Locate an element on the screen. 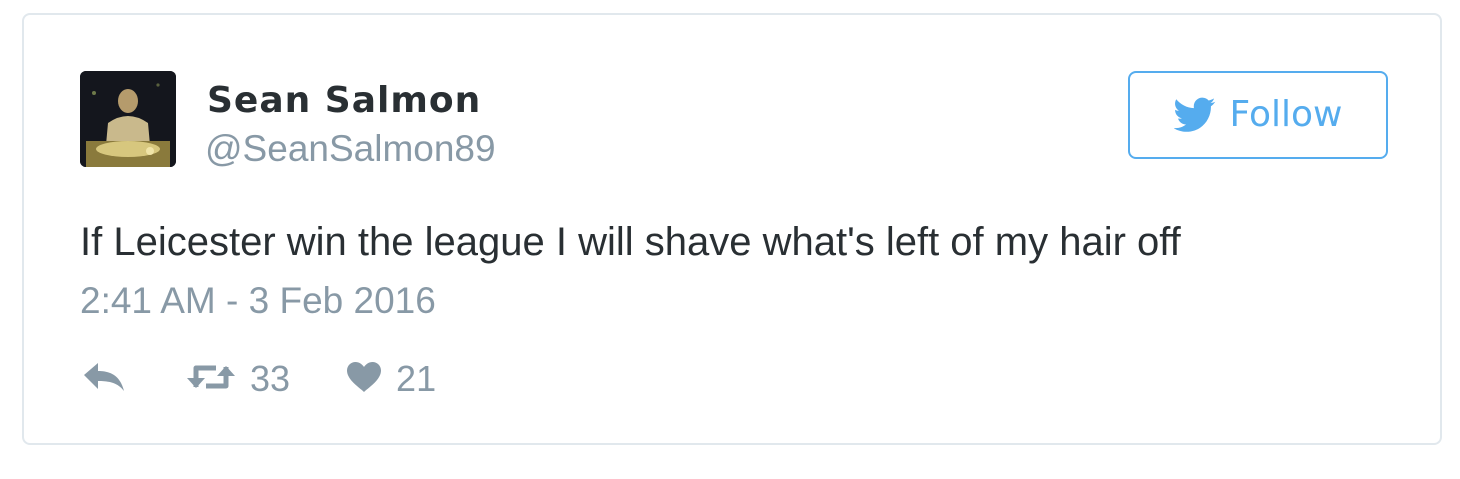  reply-button is located at coordinates (104, 379).